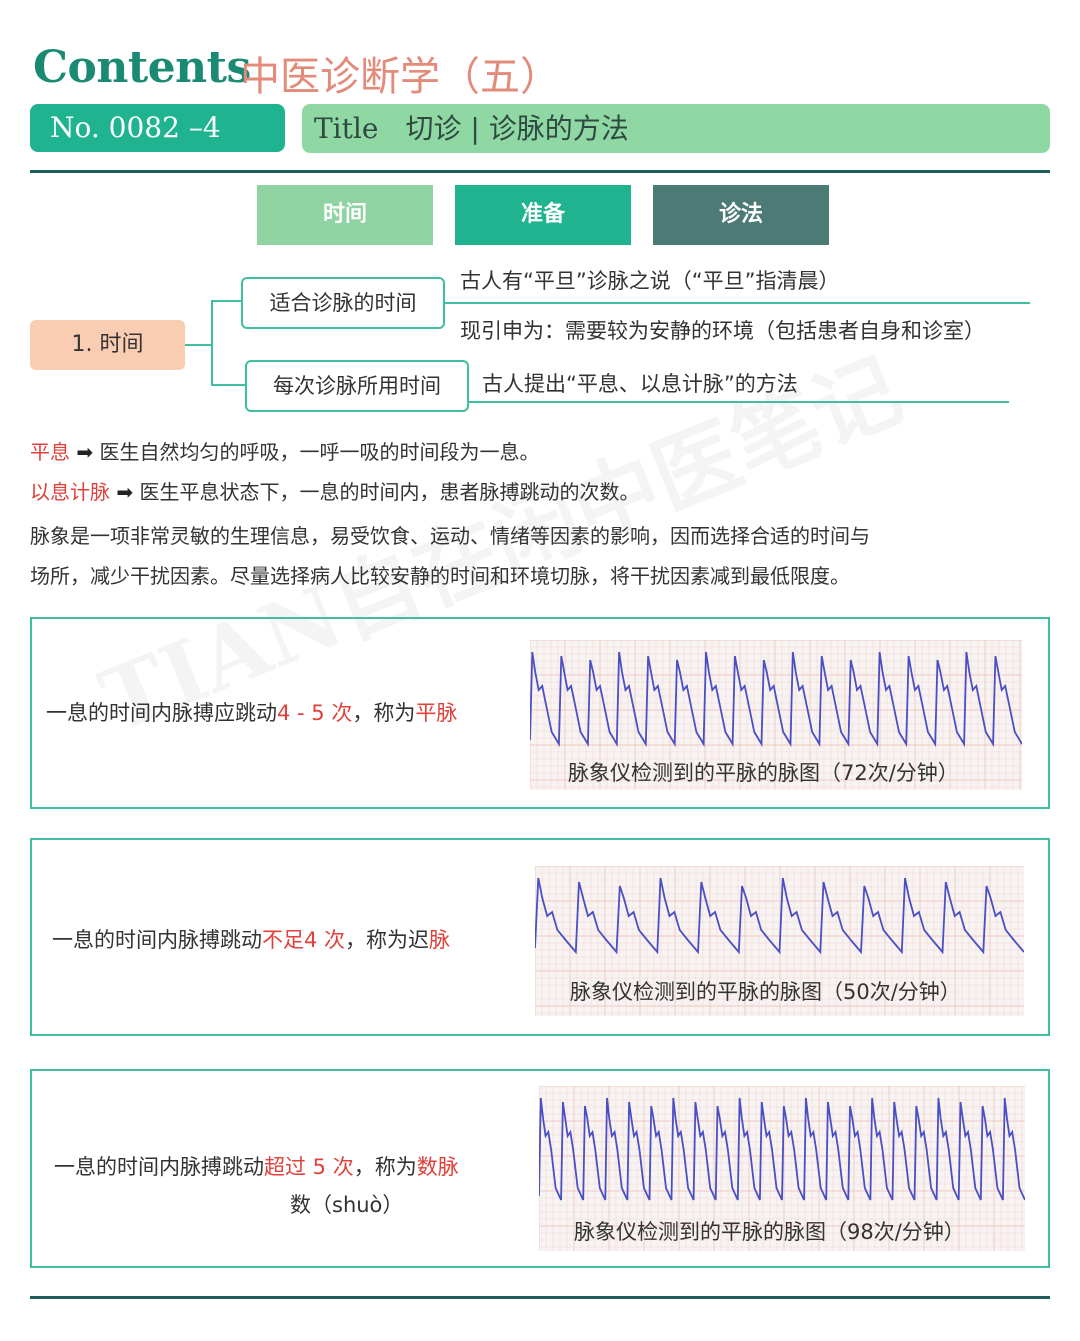 This screenshot has width=1080, height=1341. I want to click on definition-text: 医生平息状态下，一息的时间内，患者脉搏跳动的次数。, so click(389, 492).